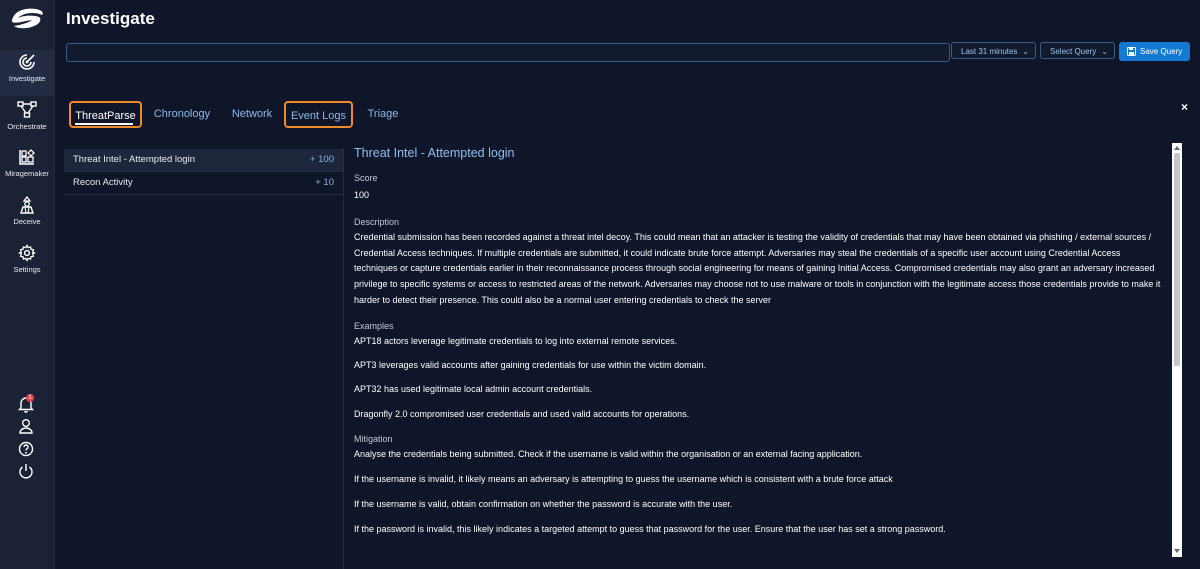 The width and height of the screenshot is (1200, 569). I want to click on tab-triage: Triage, so click(383, 114).